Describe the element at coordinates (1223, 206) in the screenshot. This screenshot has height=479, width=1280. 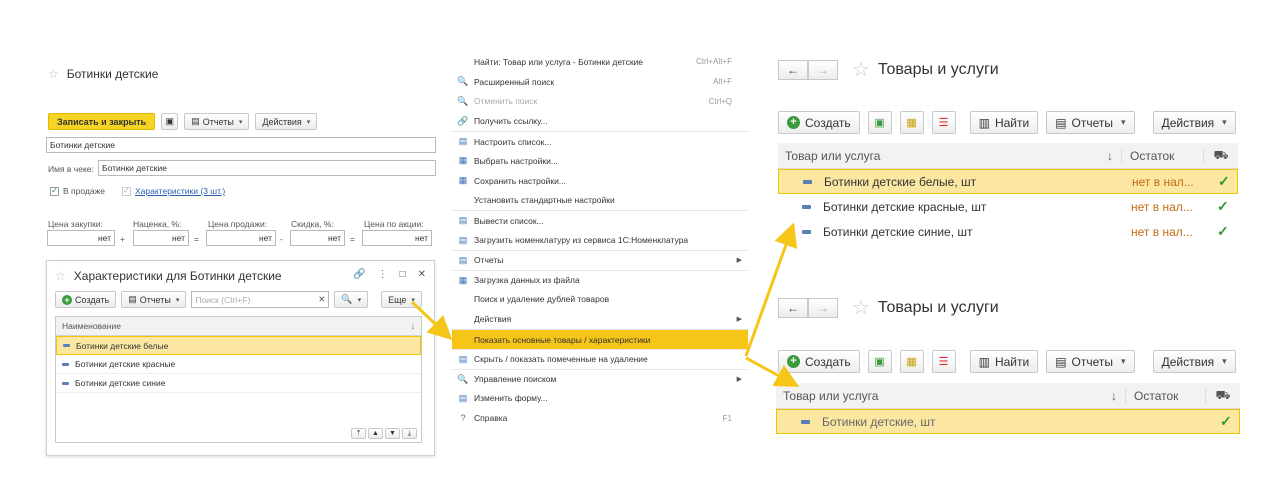
I see `check-icon: ✓` at that location.